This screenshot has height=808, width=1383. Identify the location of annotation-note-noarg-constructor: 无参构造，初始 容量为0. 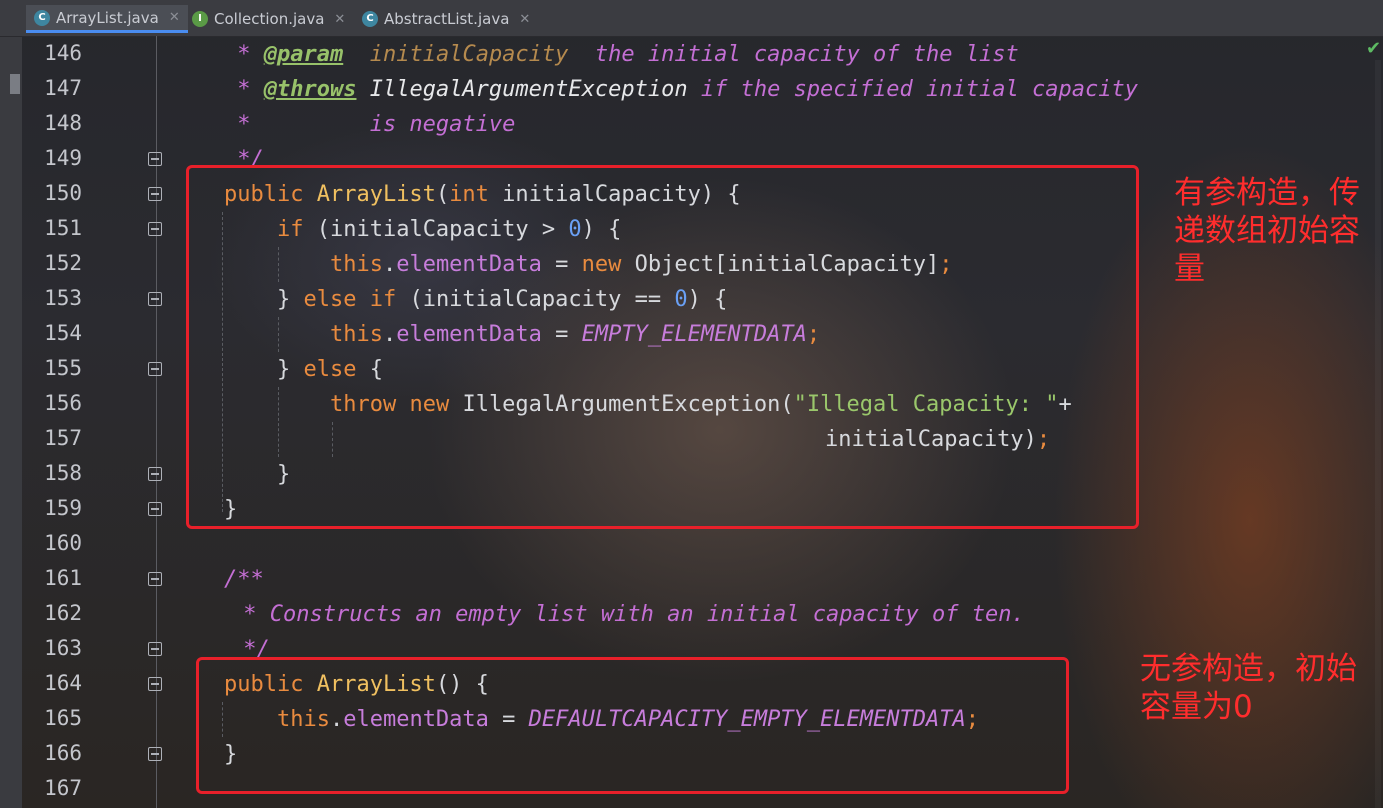
(1248, 688).